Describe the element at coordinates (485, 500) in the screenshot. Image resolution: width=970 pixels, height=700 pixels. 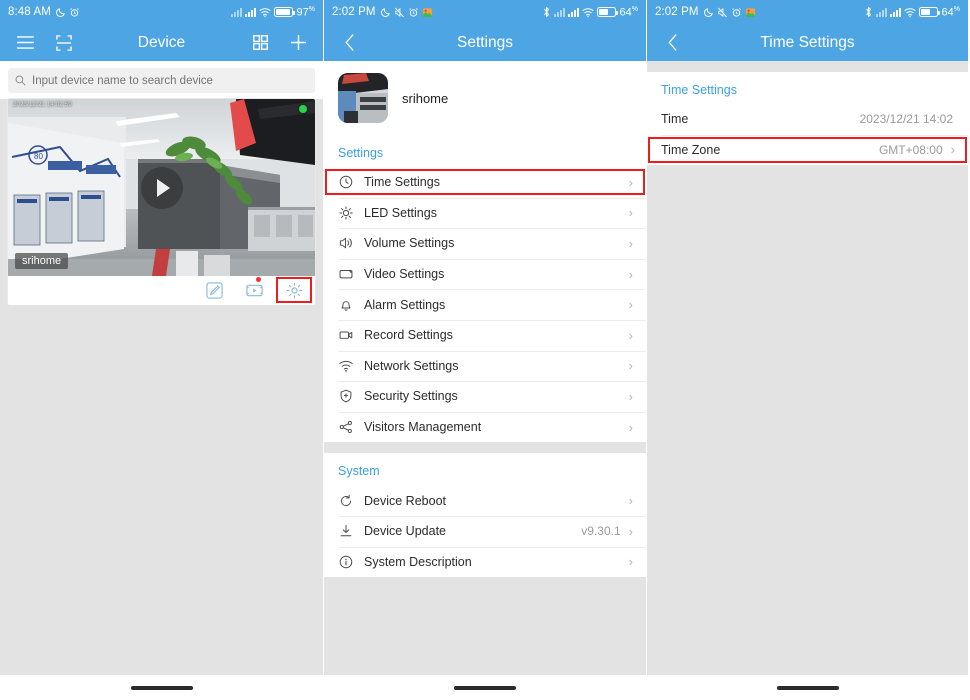
I see `sidebar-item-device-reboot: Device Reboot ›` at that location.